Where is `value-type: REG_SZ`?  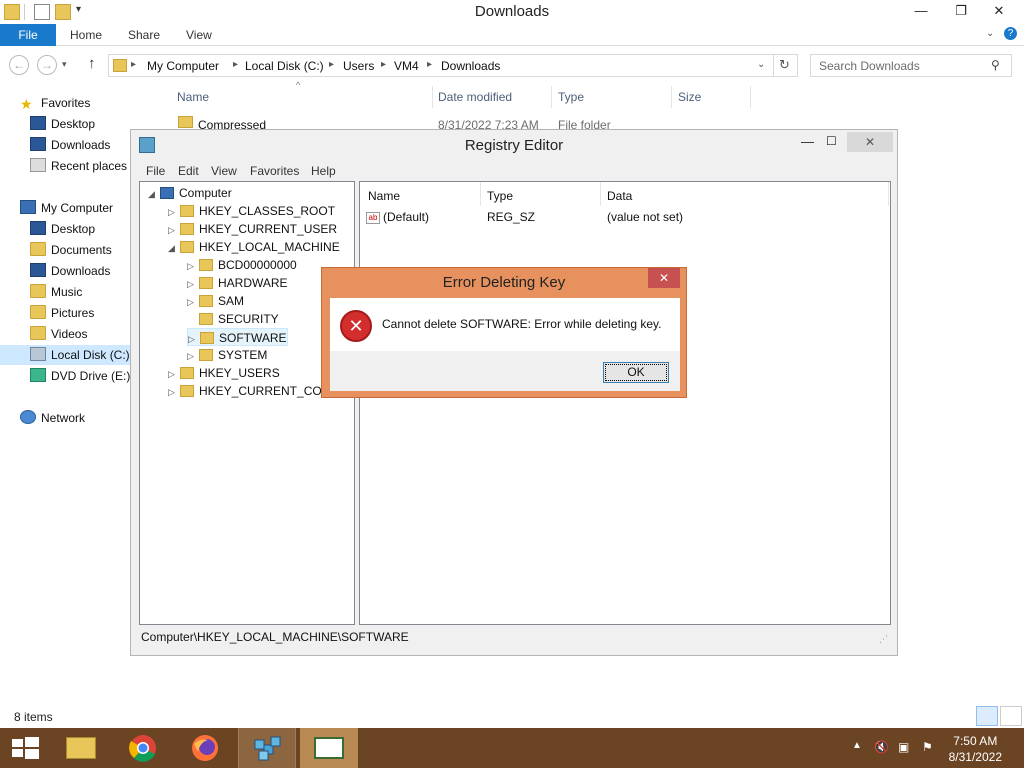
value-type: REG_SZ is located at coordinates (511, 217).